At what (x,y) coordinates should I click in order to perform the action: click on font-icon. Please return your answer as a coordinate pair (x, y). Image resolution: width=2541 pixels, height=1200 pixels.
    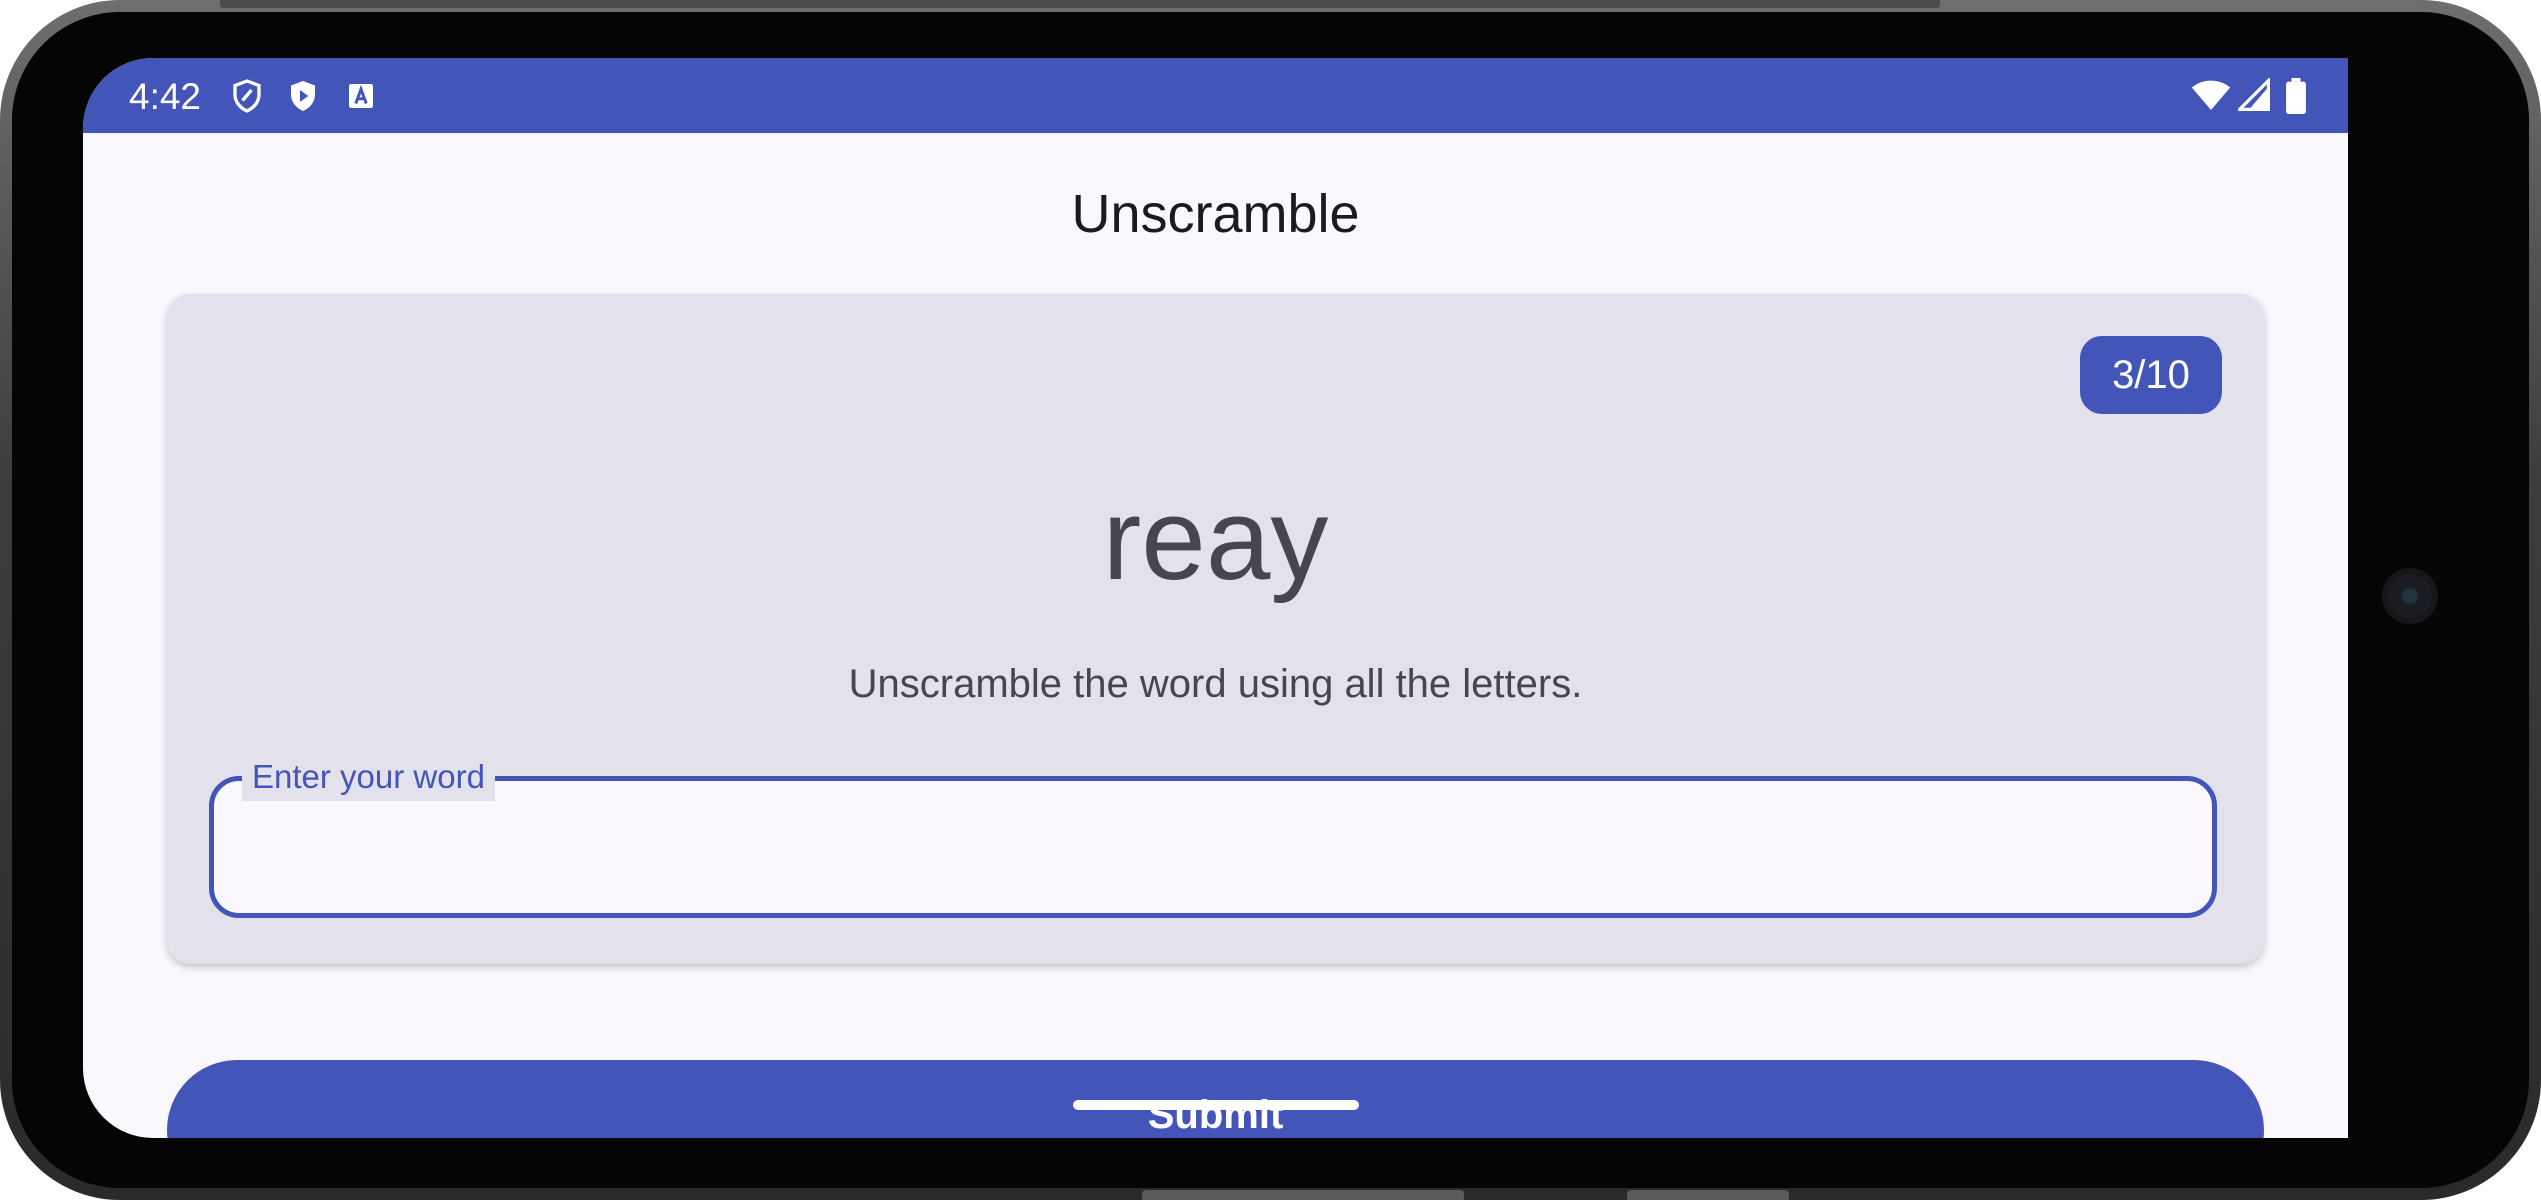
    Looking at the image, I should click on (361, 96).